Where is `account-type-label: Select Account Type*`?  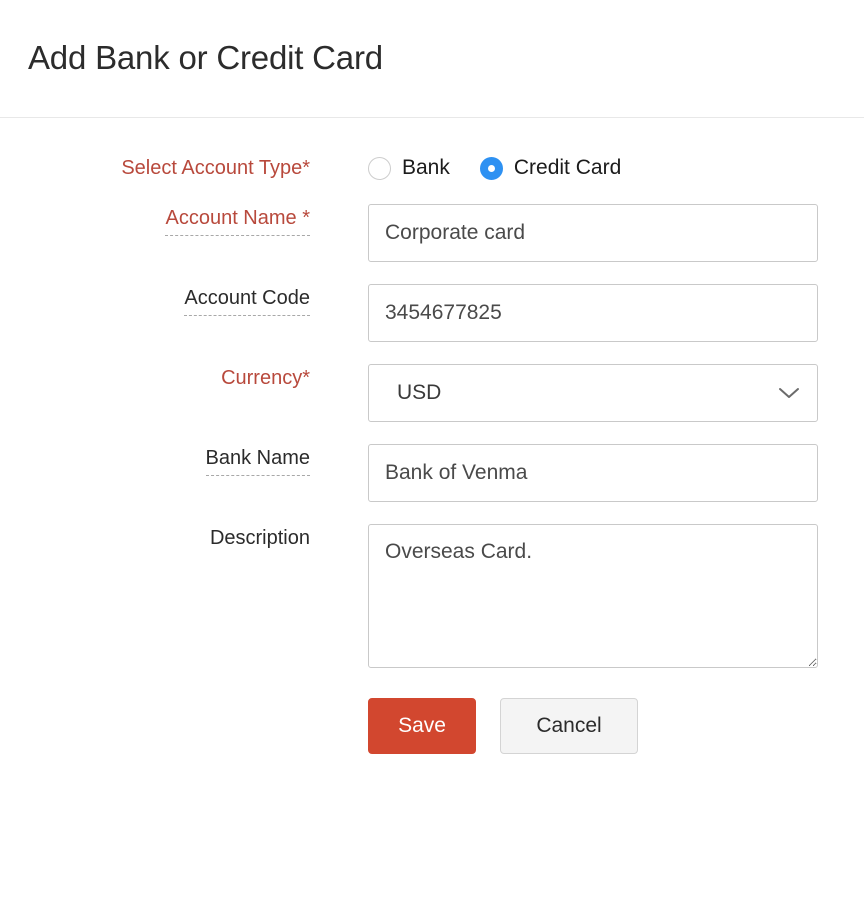
account-type-label: Select Account Type* is located at coordinates (215, 168).